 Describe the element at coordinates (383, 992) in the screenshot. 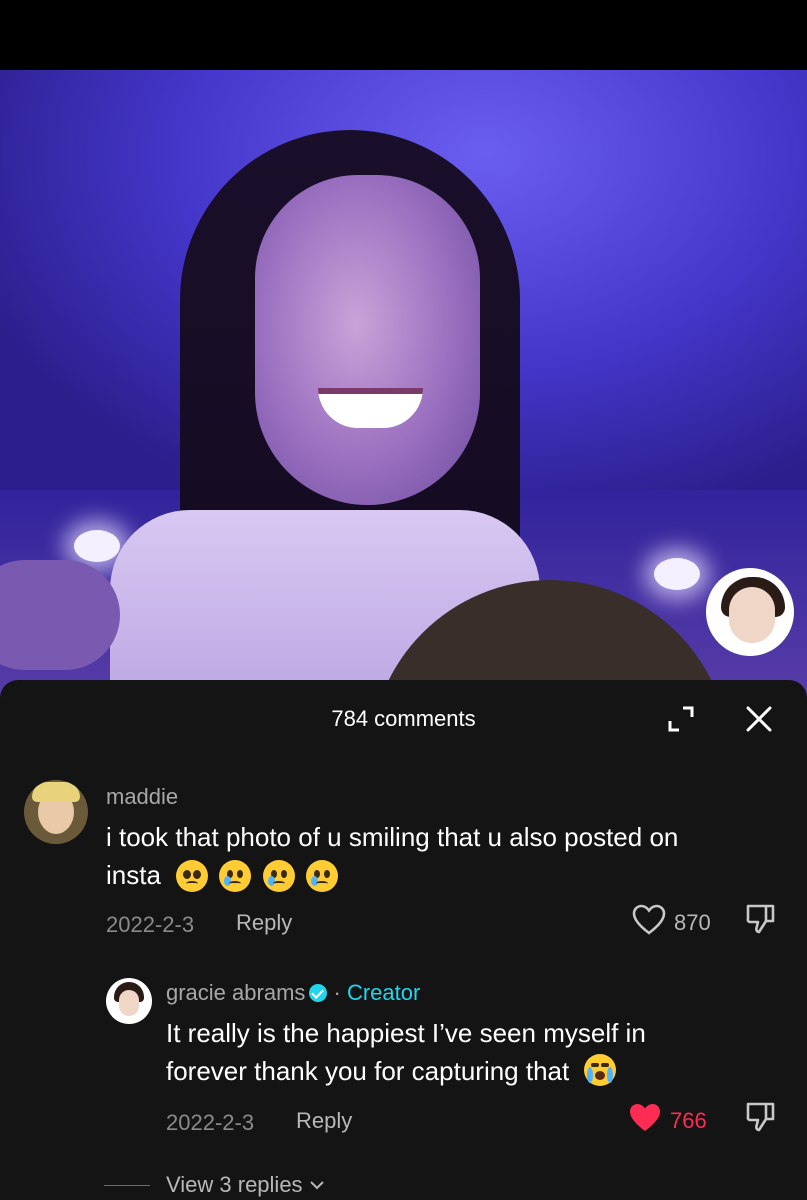

I see `creator-badge: Creator` at that location.